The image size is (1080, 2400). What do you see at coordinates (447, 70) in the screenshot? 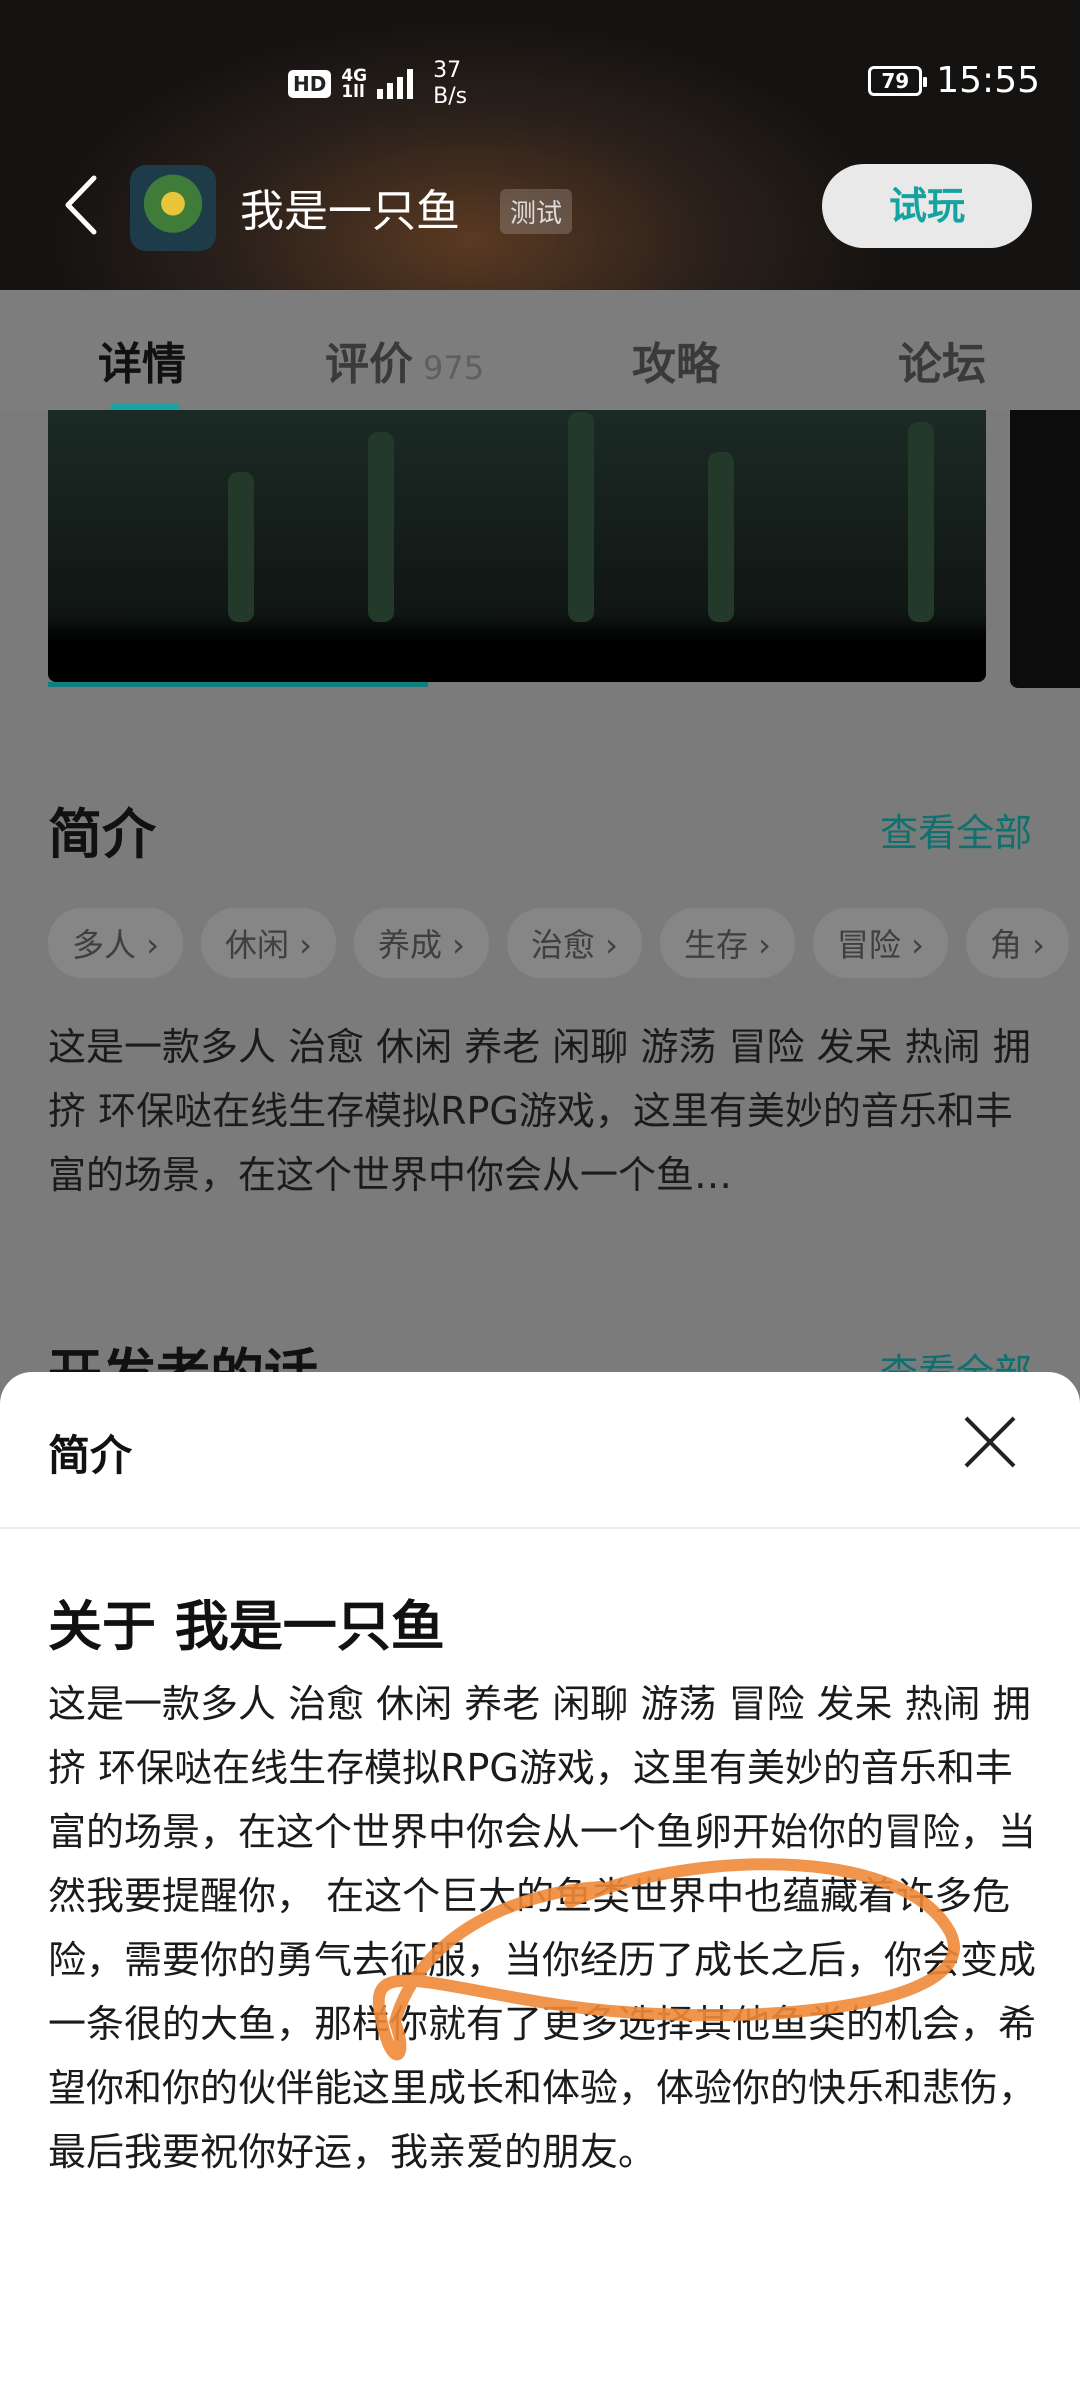
I see `net-speed-value: 37` at bounding box center [447, 70].